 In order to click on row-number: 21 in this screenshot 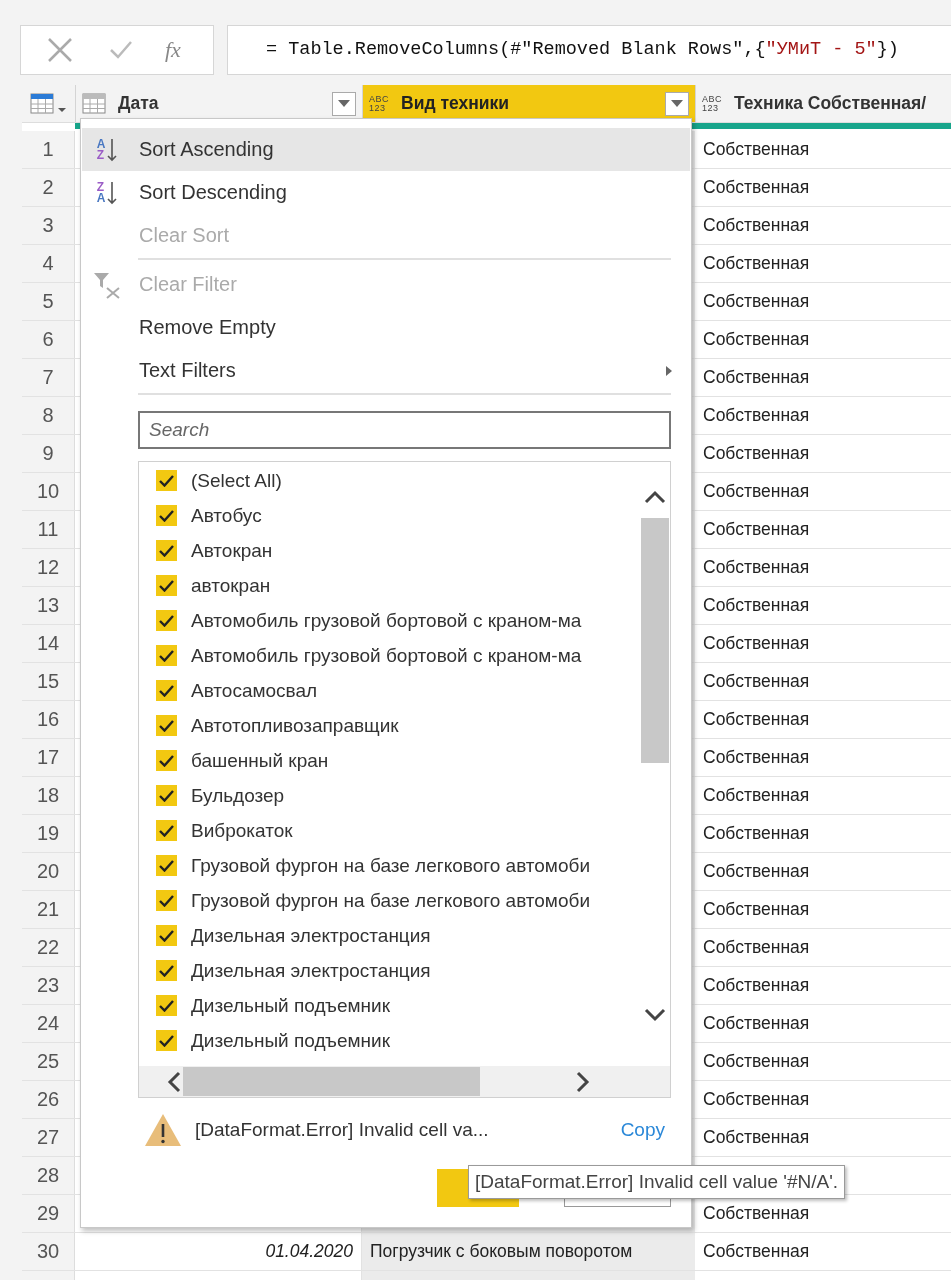, I will do `click(48, 909)`.